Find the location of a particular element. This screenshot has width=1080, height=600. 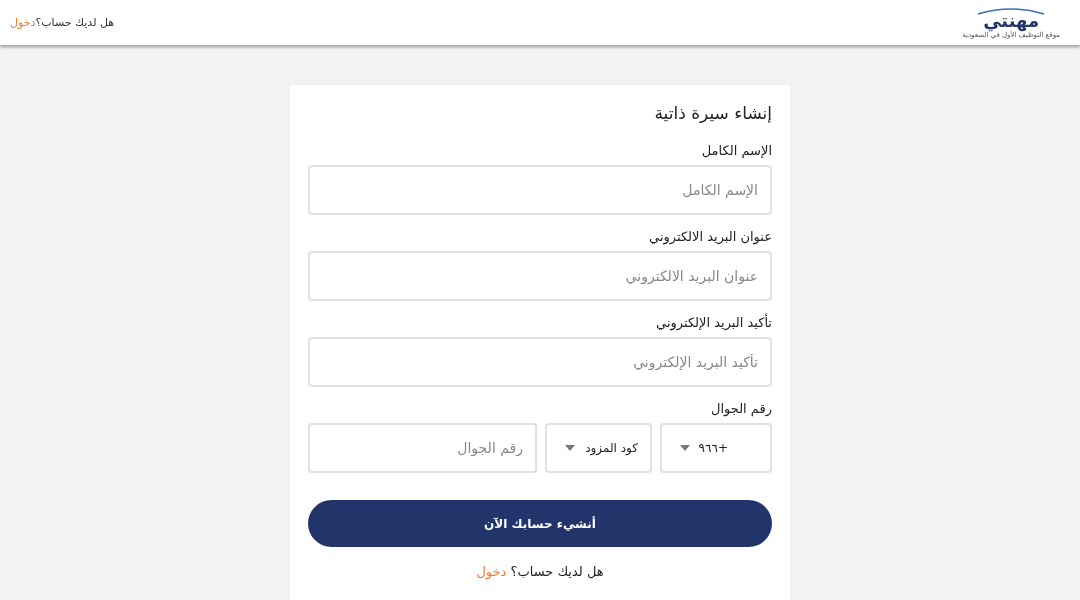

input-field: الإسم الكامل is located at coordinates (540, 190).